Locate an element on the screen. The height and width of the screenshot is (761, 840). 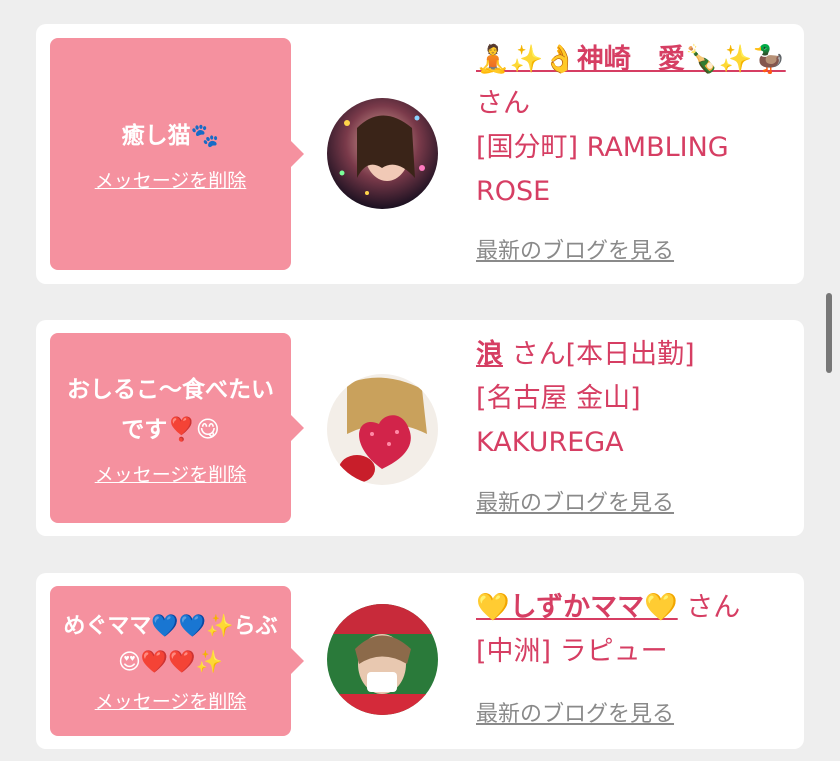
cast-name-link: 浪 is located at coordinates (489, 354).